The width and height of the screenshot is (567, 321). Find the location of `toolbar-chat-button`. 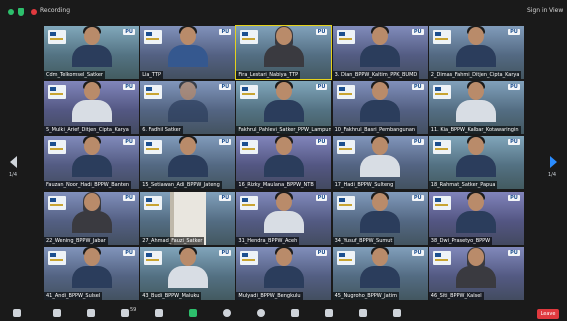

toolbar-chat-button is located at coordinates (159, 313).